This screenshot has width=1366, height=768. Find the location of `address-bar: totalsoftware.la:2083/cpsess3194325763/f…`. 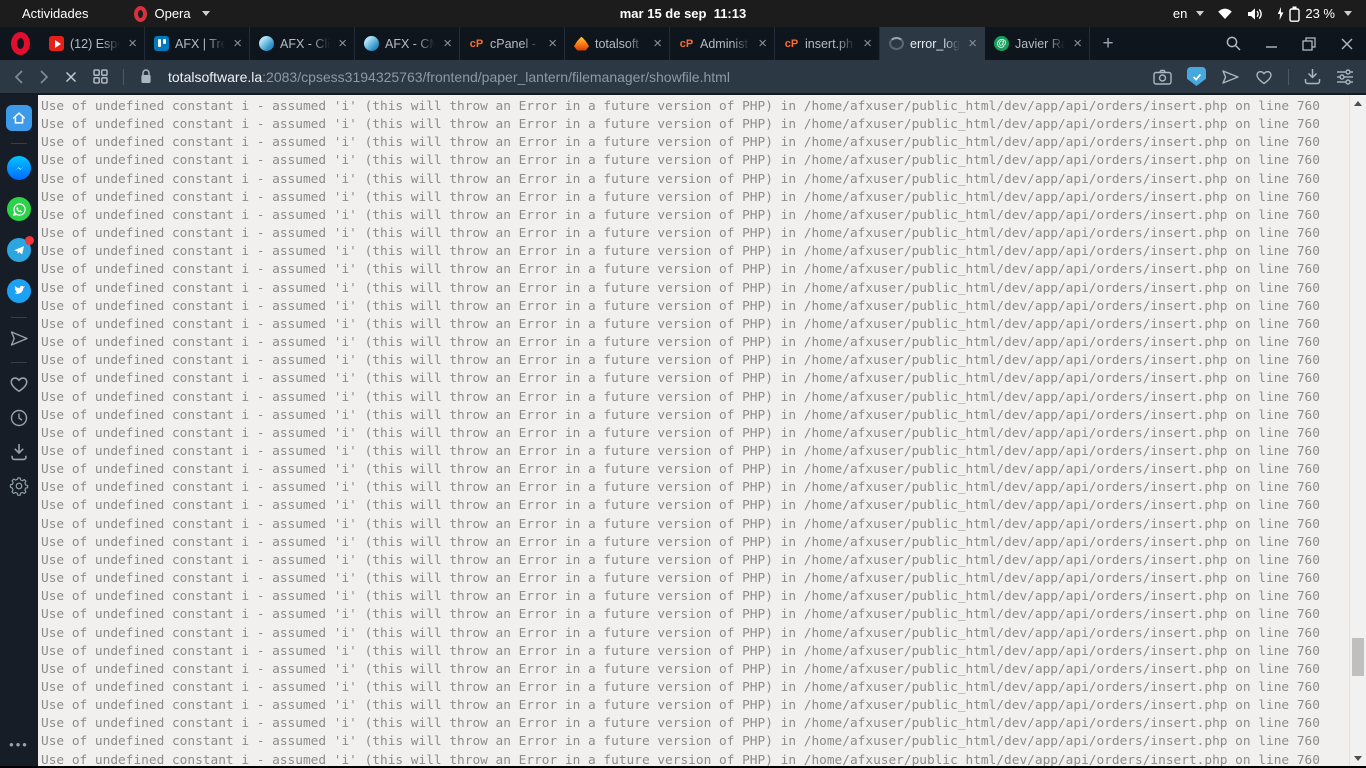

address-bar: totalsoftware.la:2083/cpsess3194325763/f… is located at coordinates (683, 77).